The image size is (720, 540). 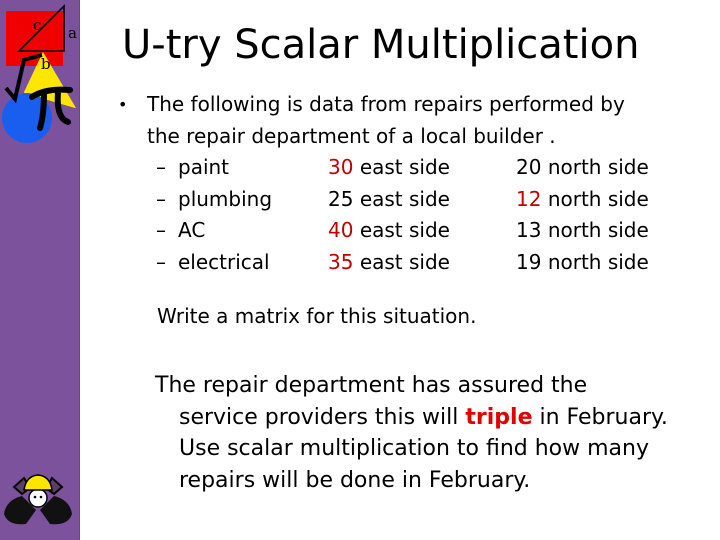 What do you see at coordinates (529, 167) in the screenshot?
I see `north-value: 20` at bounding box center [529, 167].